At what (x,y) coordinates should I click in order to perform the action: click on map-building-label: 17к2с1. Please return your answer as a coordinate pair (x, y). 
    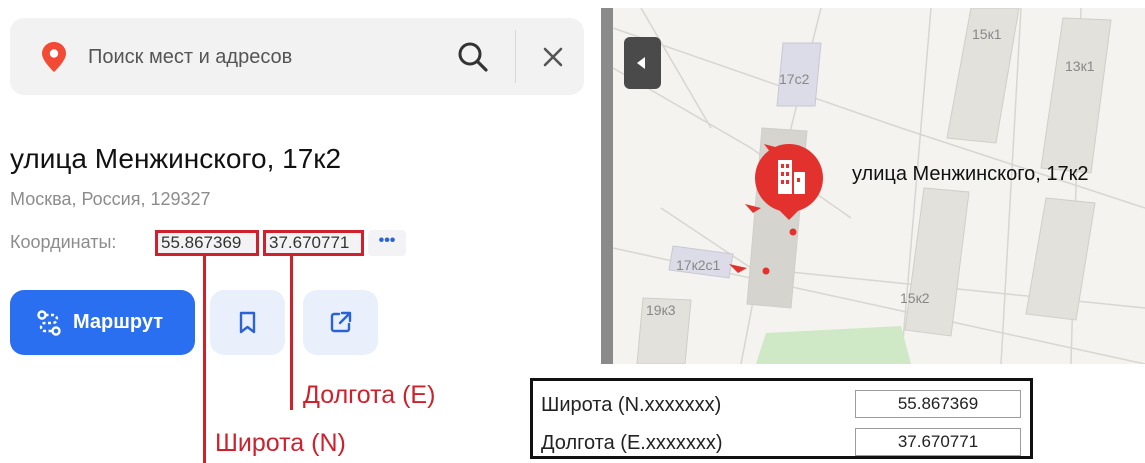
    Looking at the image, I should click on (698, 265).